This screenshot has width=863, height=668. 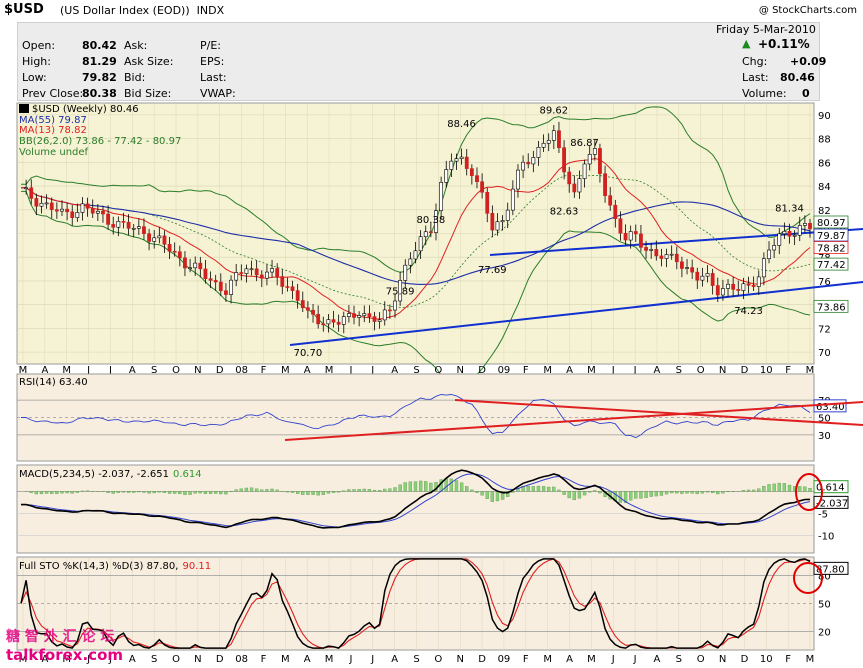 What do you see at coordinates (461, 124) in the screenshot?
I see `price-annotation: 88.46` at bounding box center [461, 124].